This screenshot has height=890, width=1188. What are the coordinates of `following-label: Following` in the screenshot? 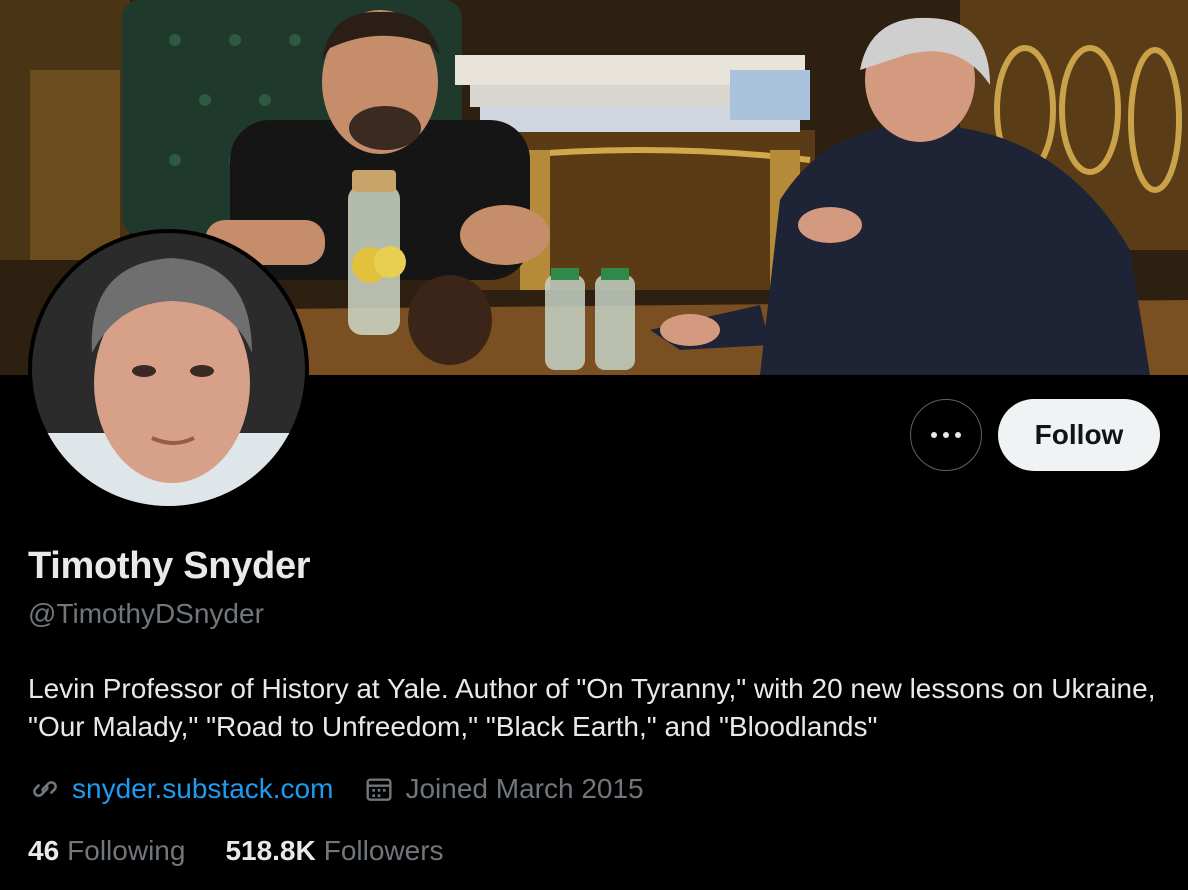 It's located at (126, 850).